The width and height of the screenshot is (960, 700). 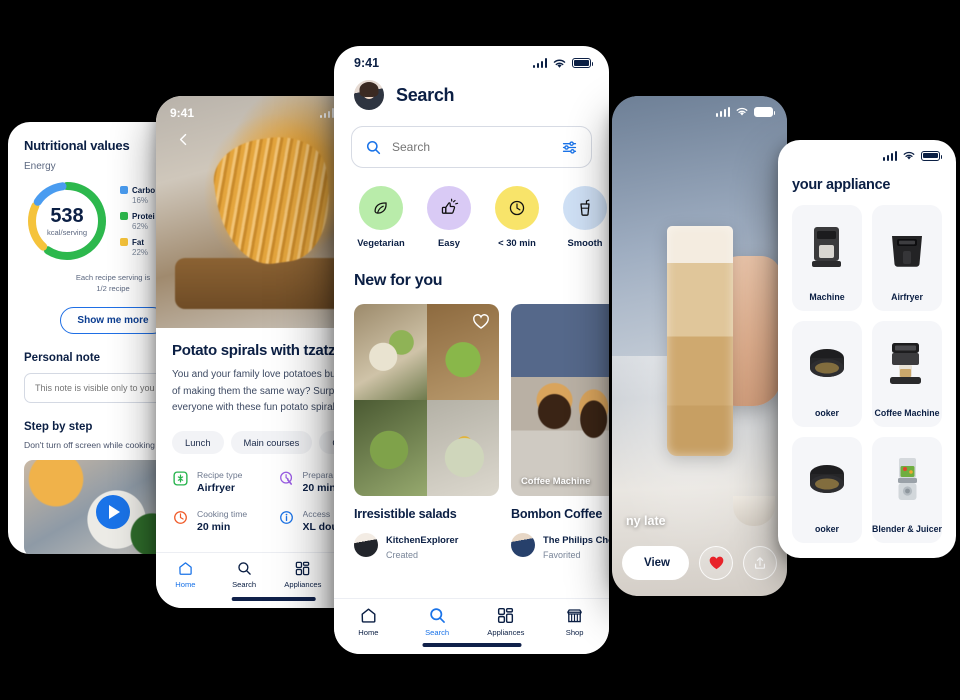 What do you see at coordinates (67, 215) in the screenshot?
I see `kcal-value: 538` at bounding box center [67, 215].